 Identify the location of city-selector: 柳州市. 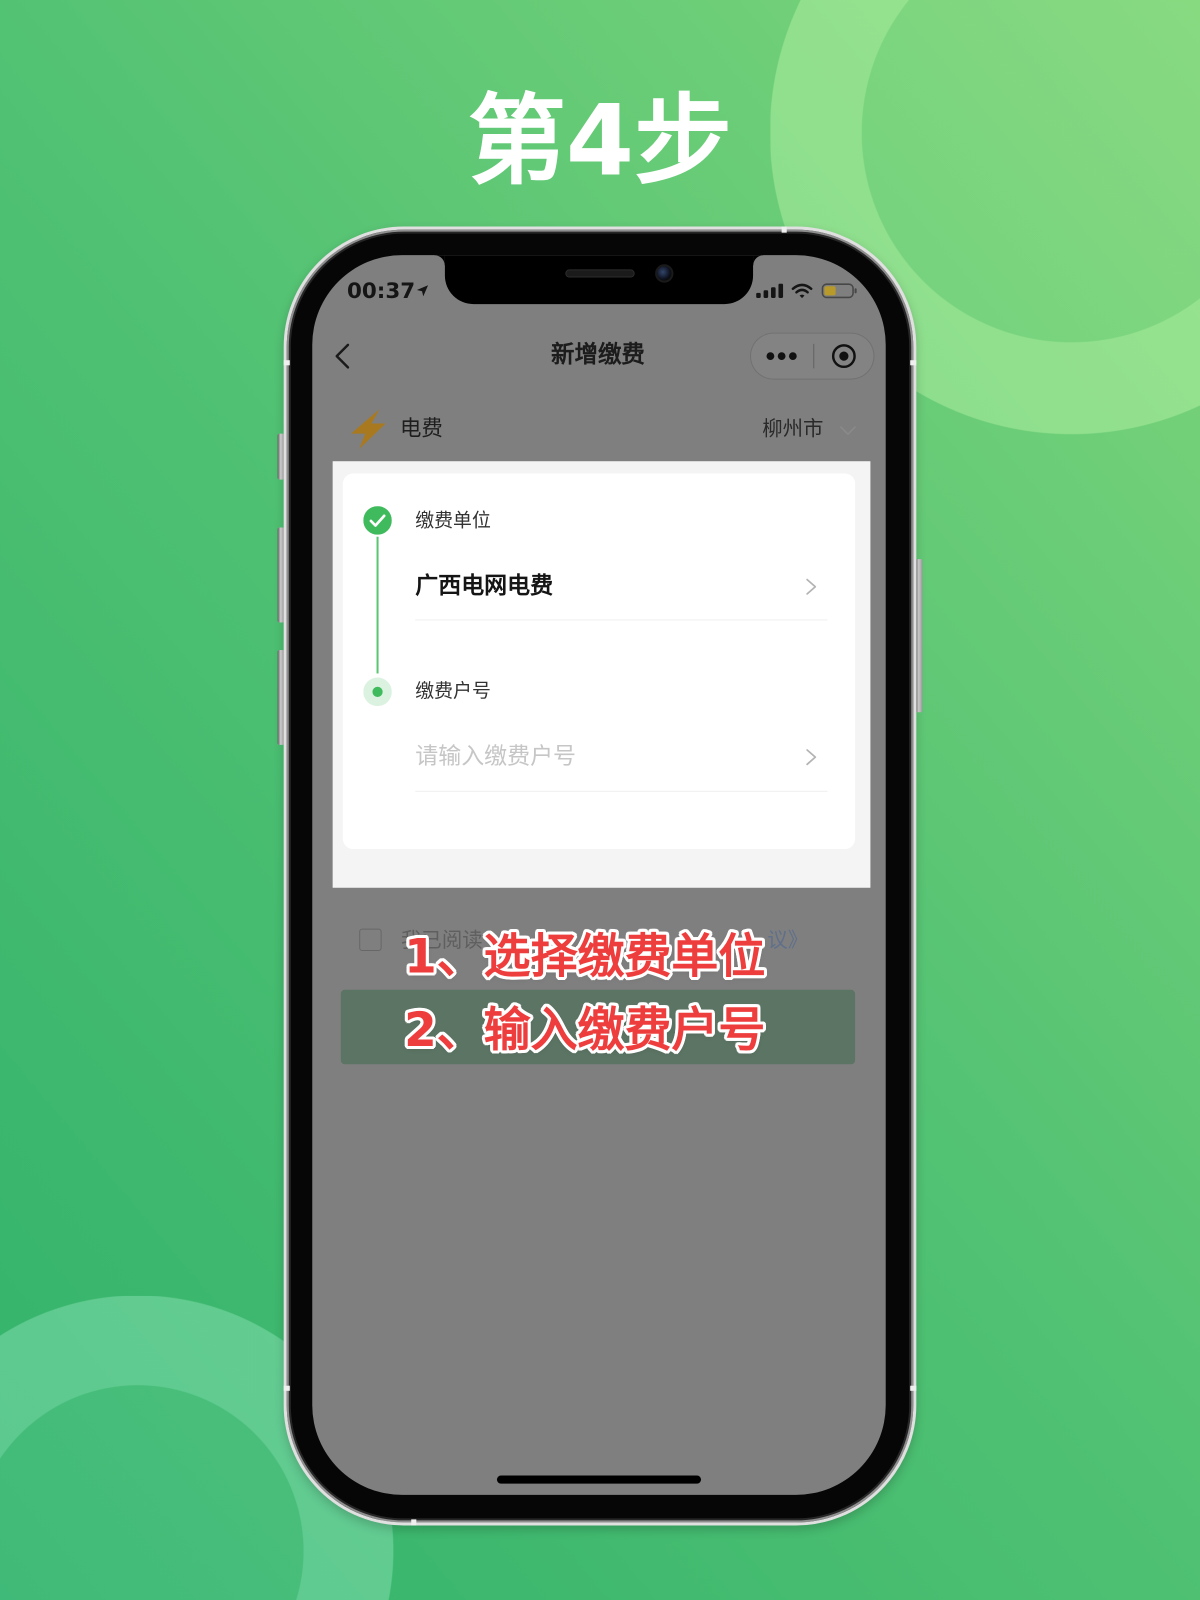
(812, 428).